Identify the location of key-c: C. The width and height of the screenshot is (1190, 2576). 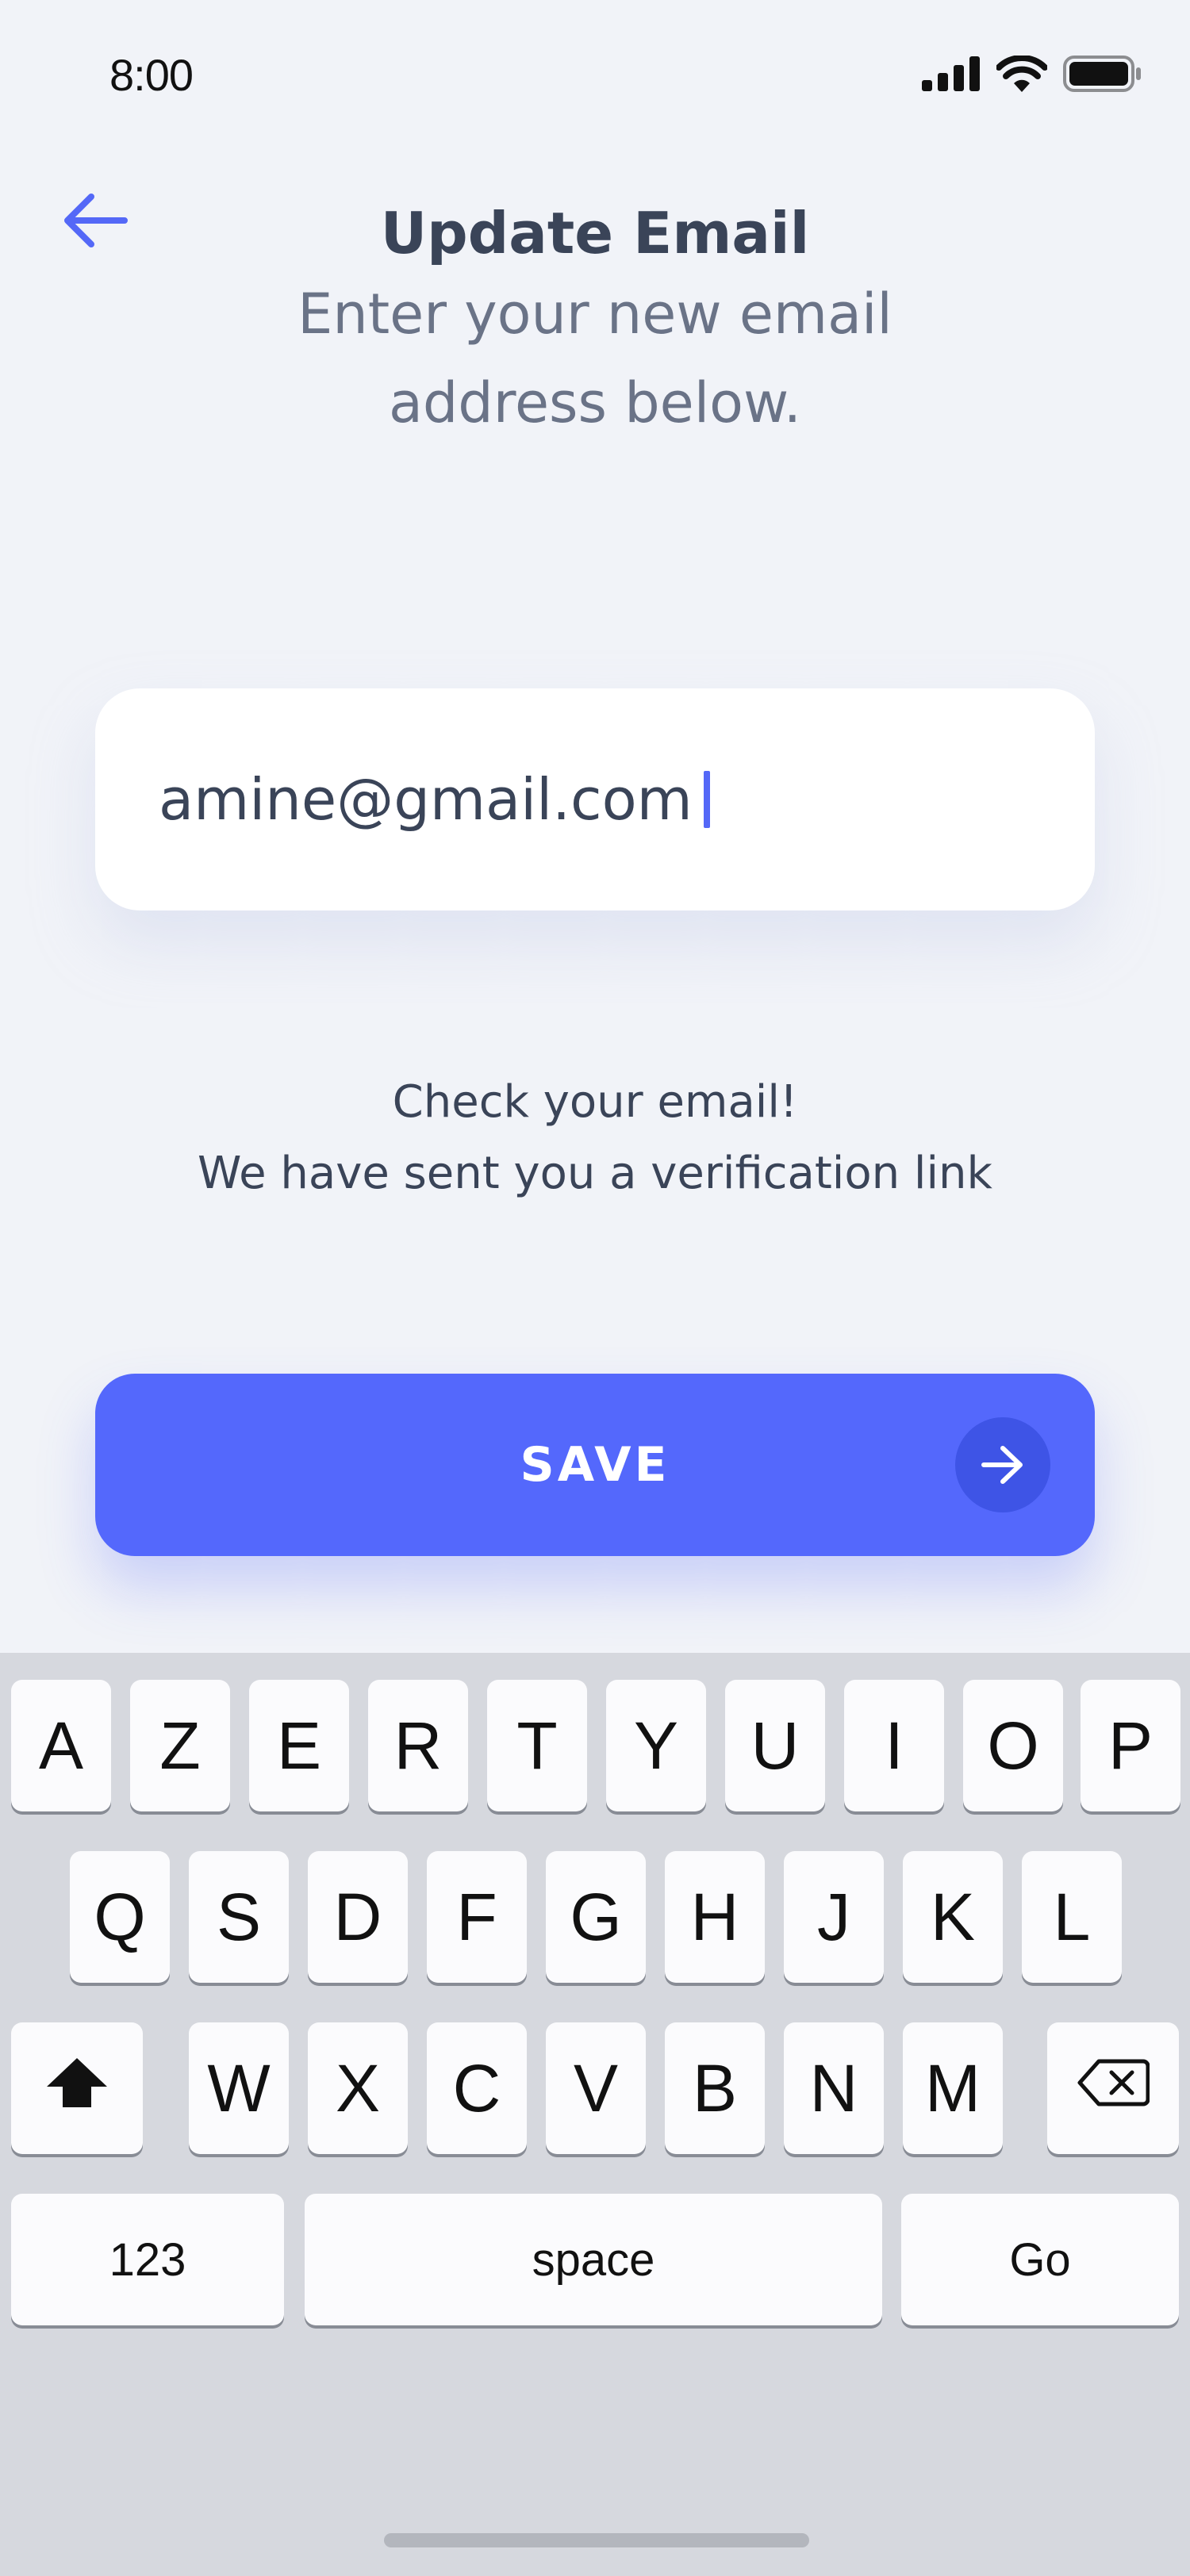
(477, 2088).